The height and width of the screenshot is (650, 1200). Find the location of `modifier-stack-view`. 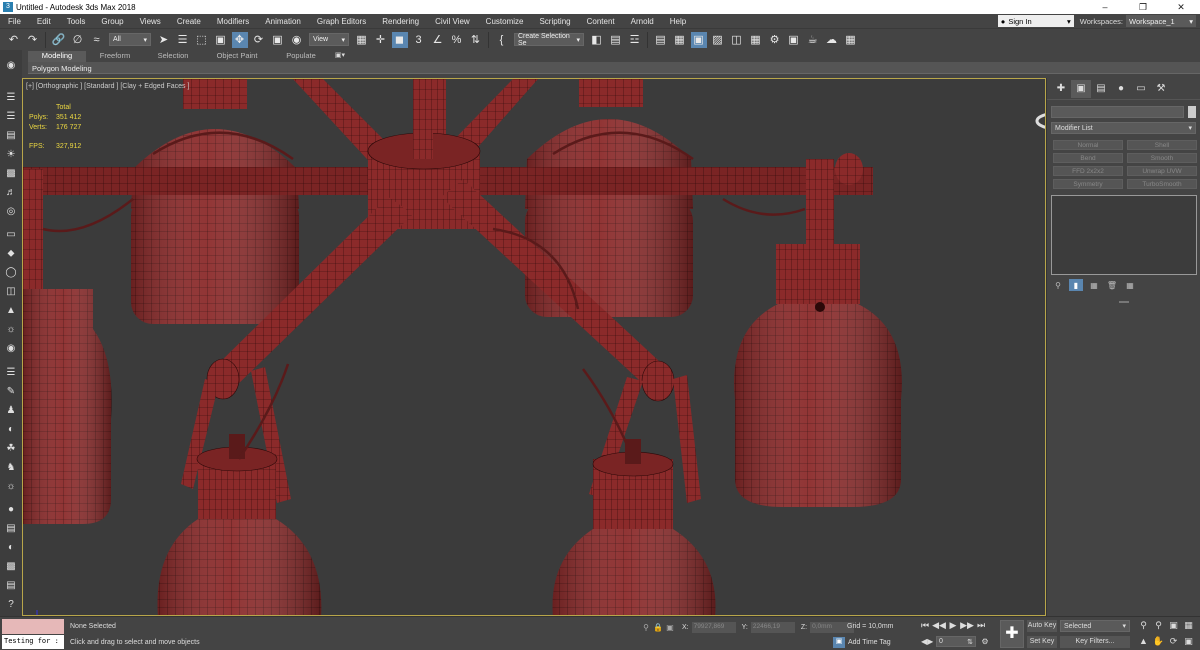

modifier-stack-view is located at coordinates (1124, 235).